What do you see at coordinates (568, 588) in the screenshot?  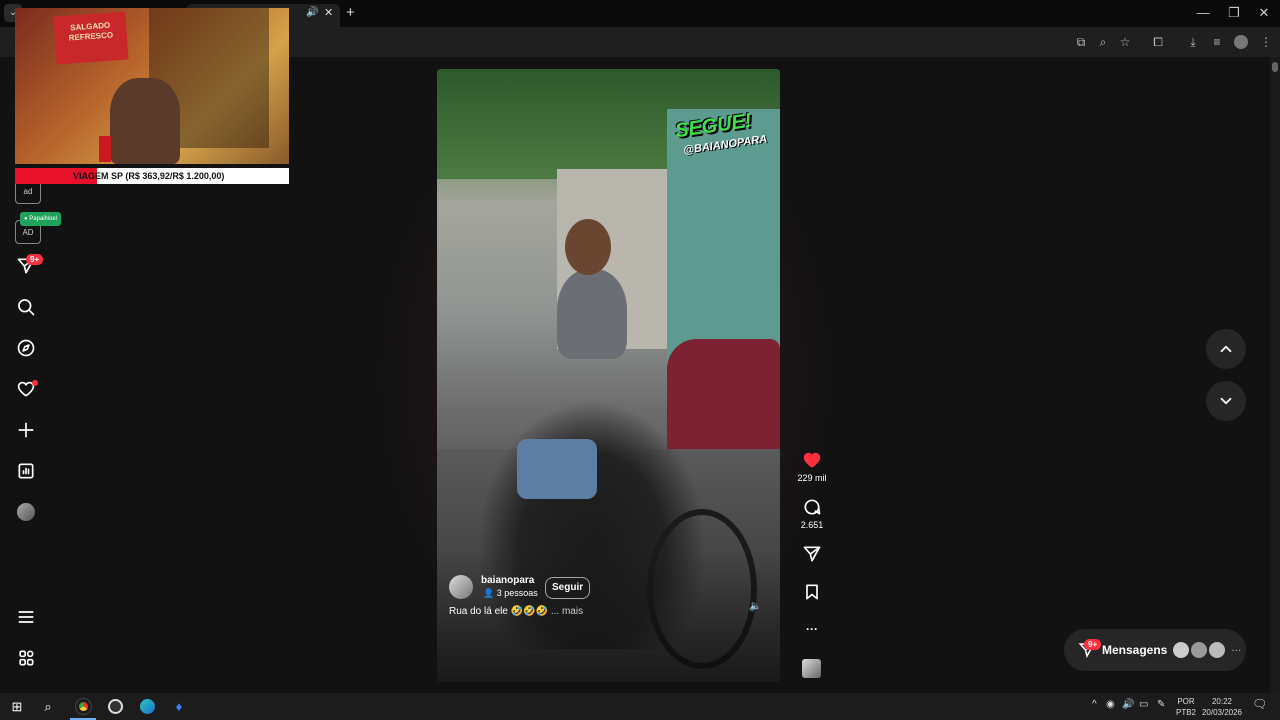 I see `follow-button: Seguir` at bounding box center [568, 588].